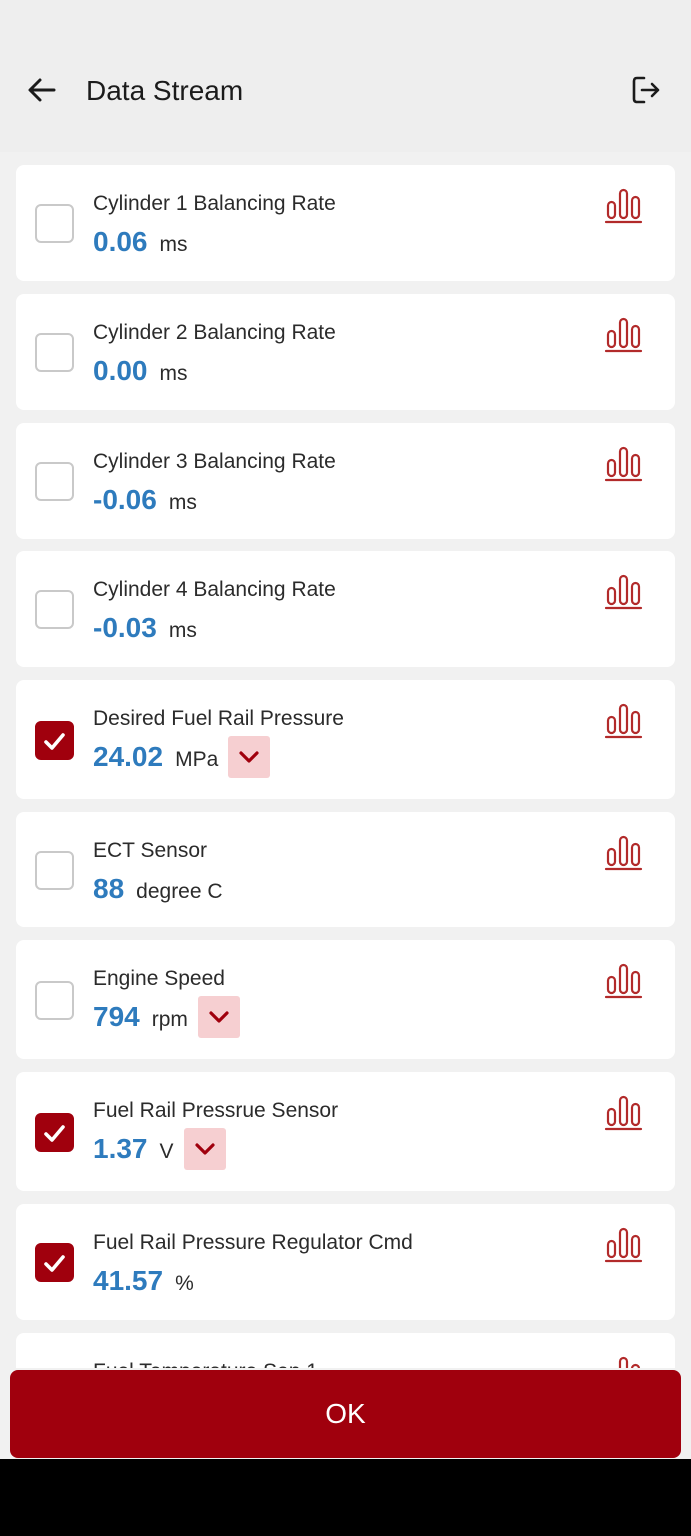  What do you see at coordinates (345, 1262) in the screenshot?
I see `data-item: Fuel Rail Pressure Regulator Cmd 41.57%` at bounding box center [345, 1262].